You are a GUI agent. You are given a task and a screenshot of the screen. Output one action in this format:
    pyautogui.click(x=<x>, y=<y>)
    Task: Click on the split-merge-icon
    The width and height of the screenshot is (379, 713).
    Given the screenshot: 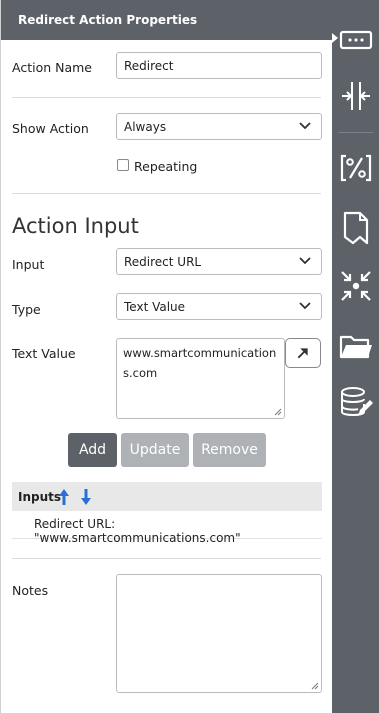 What is the action you would take?
    pyautogui.click(x=356, y=96)
    